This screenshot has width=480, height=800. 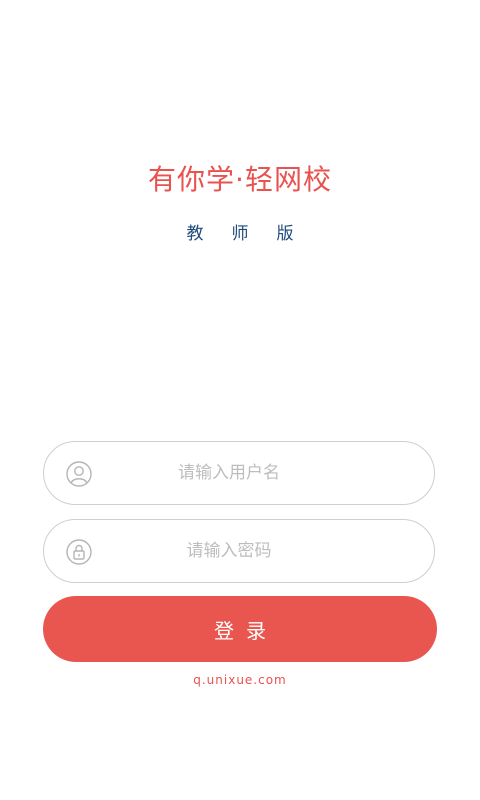 What do you see at coordinates (79, 474) in the screenshot?
I see `user-icon` at bounding box center [79, 474].